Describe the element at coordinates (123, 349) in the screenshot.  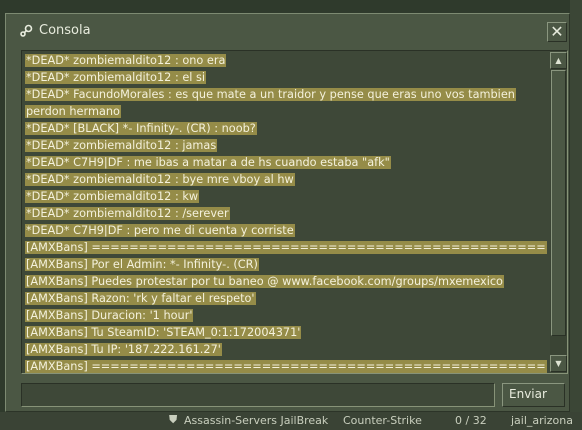
I see `log-line-text: [AMXBans] Tu IP: '187.222.161.27'` at that location.